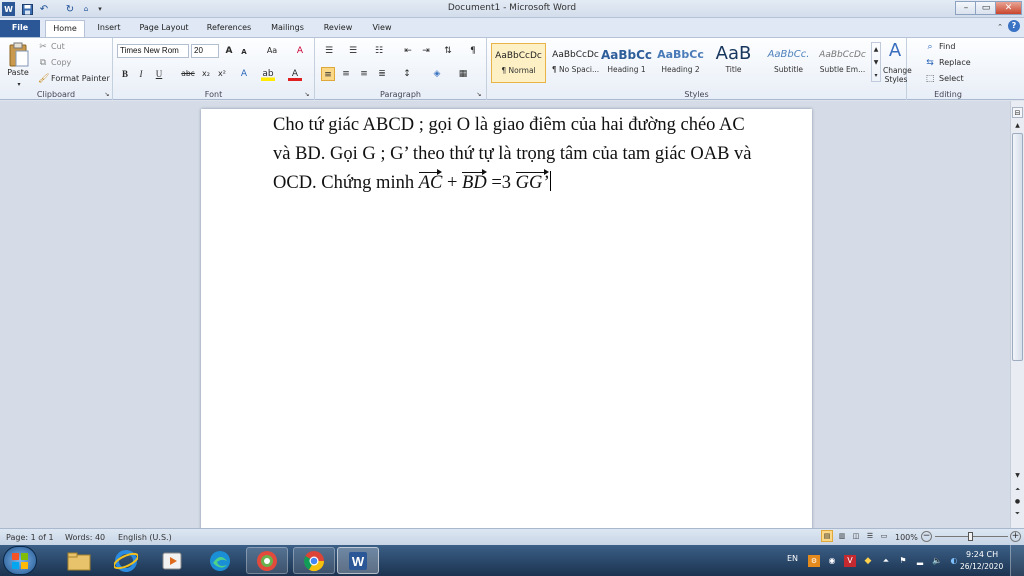  What do you see at coordinates (955, 63) in the screenshot?
I see `replace-button: Replace` at bounding box center [955, 63].